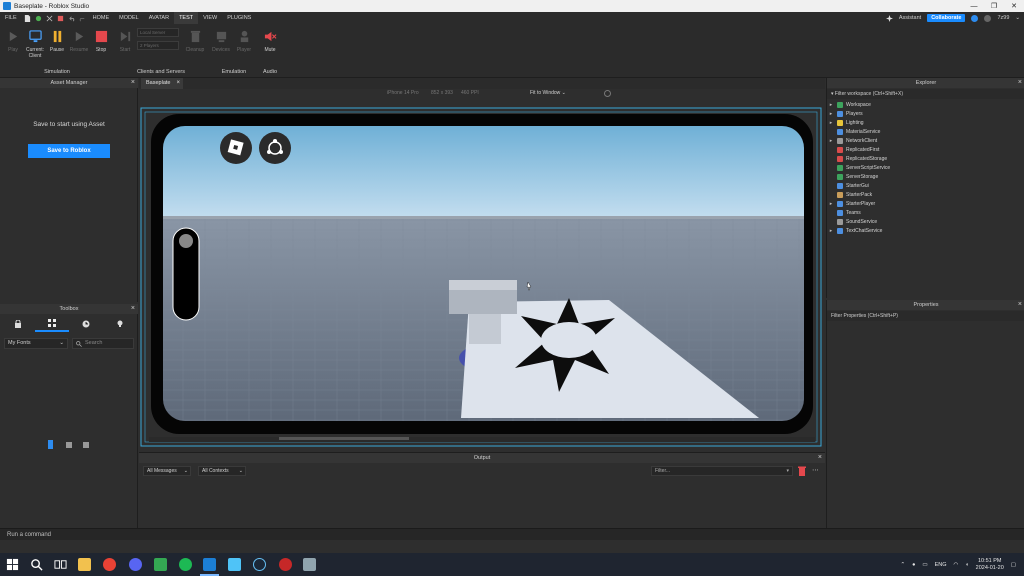  What do you see at coordinates (857, 158) in the screenshot?
I see `explorer-item: ReplicatedStorage` at bounding box center [857, 158].